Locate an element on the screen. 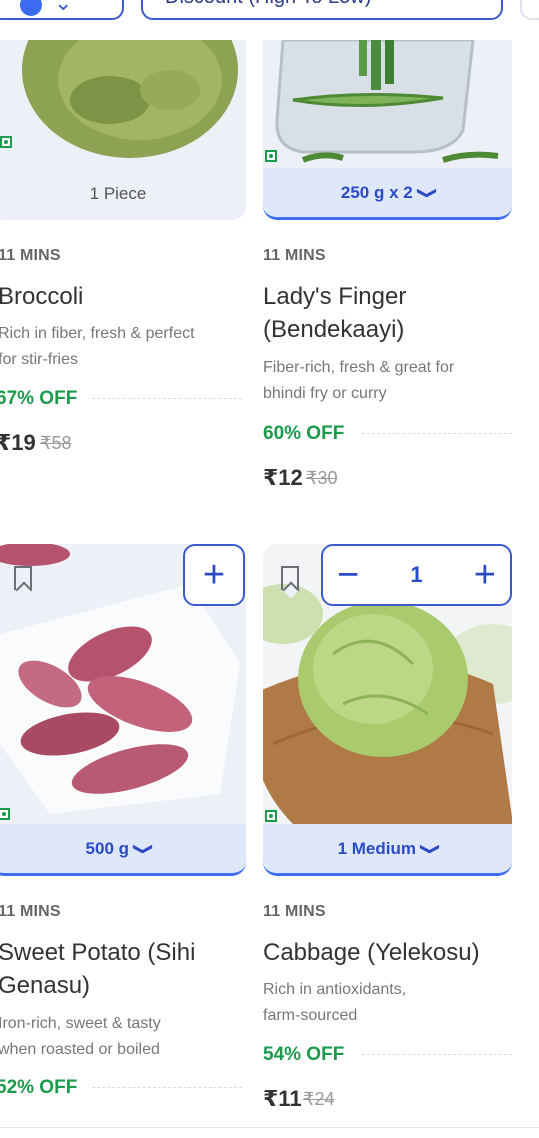  product-description: Rich in antioxidants, farm-sourced is located at coordinates (335, 1002).